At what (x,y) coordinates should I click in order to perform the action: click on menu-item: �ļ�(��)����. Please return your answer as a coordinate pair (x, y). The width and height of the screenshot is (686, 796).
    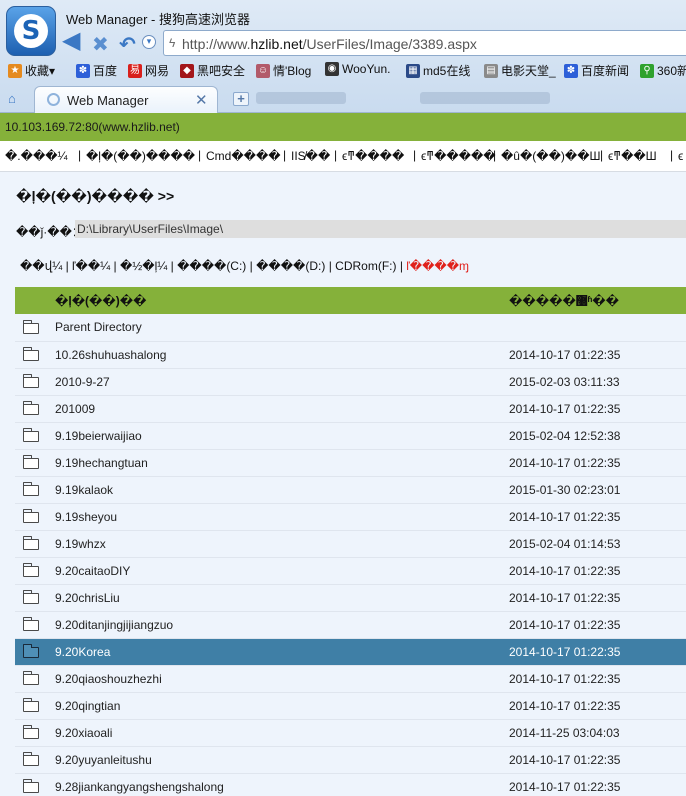
    Looking at the image, I should click on (140, 156).